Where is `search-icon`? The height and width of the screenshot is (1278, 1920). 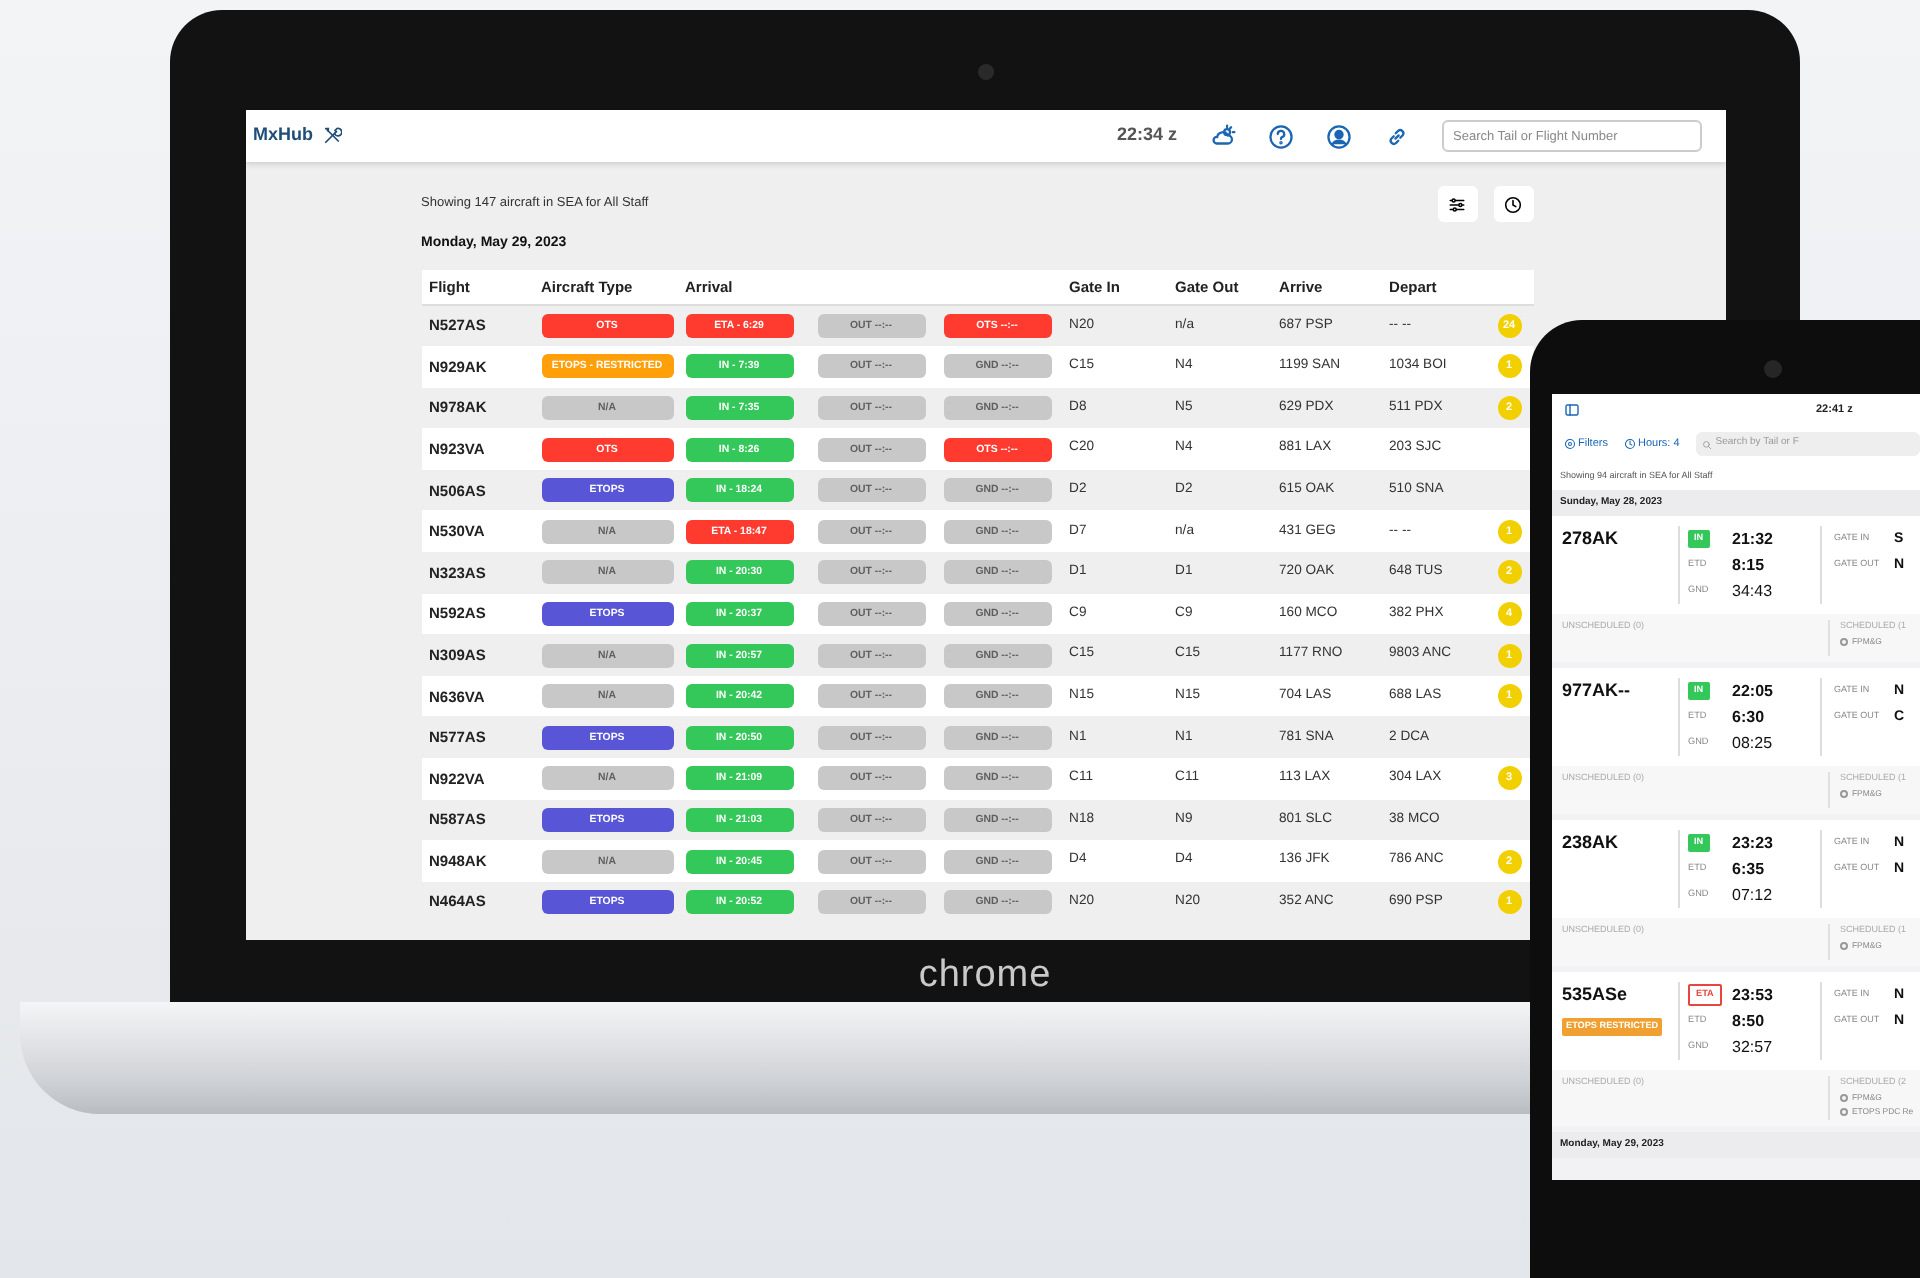 search-icon is located at coordinates (1706, 444).